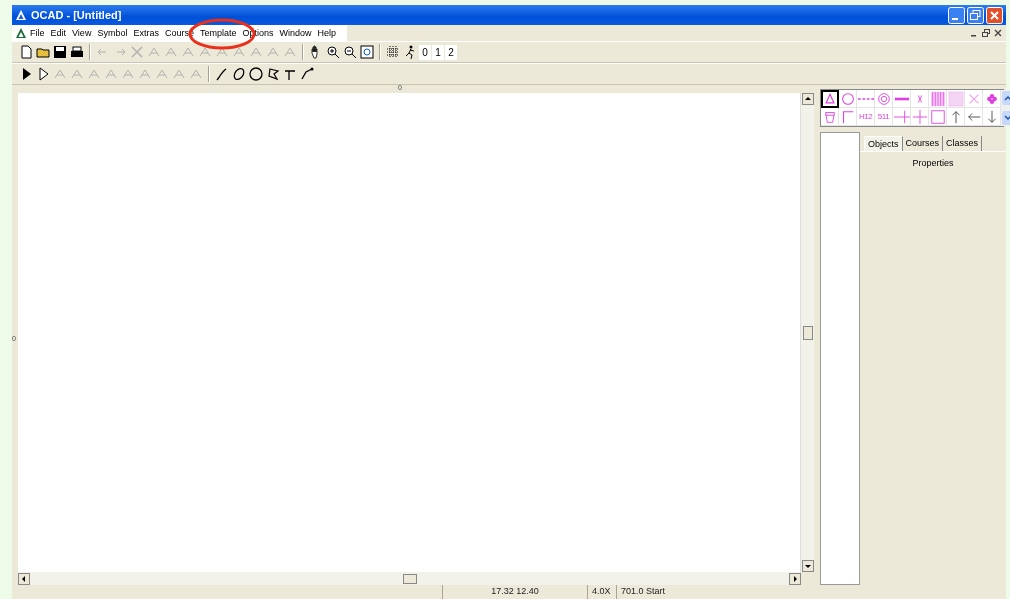 The image size is (1010, 599). What do you see at coordinates (998, 33) in the screenshot?
I see `close-icon` at bounding box center [998, 33].